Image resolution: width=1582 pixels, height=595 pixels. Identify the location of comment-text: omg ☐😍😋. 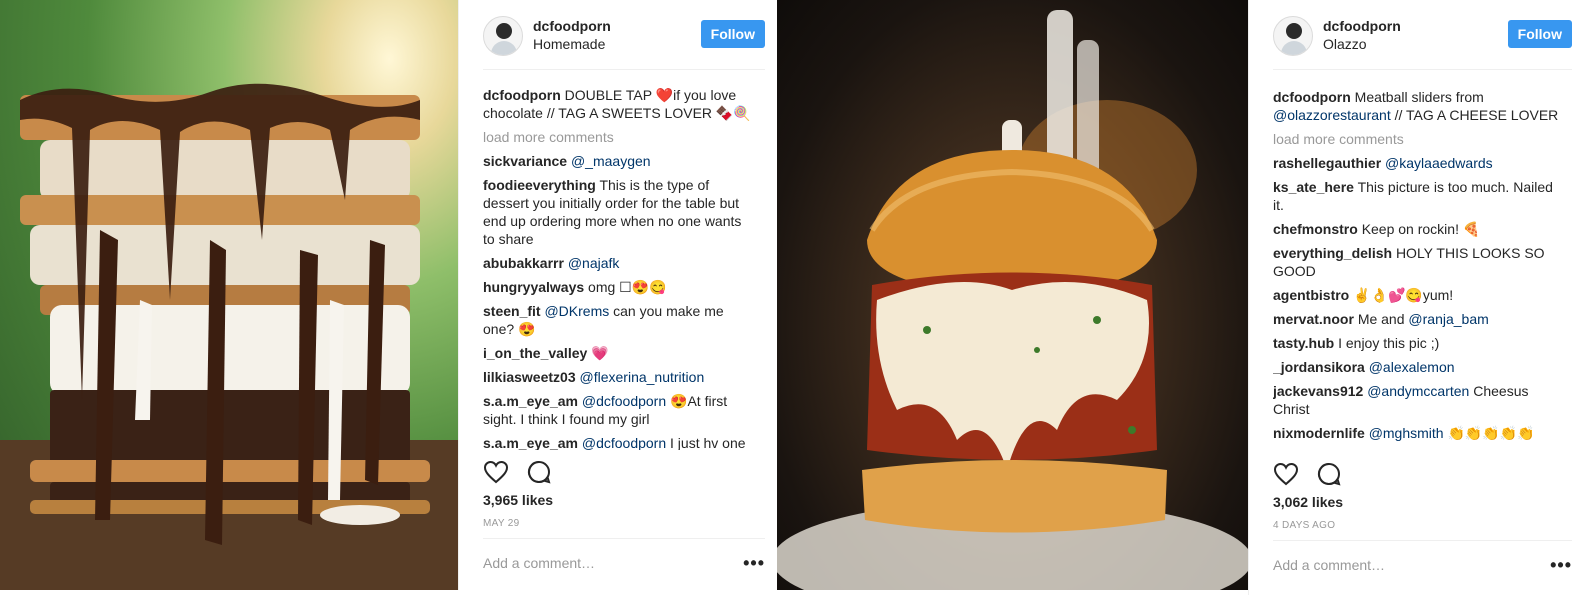
(627, 287).